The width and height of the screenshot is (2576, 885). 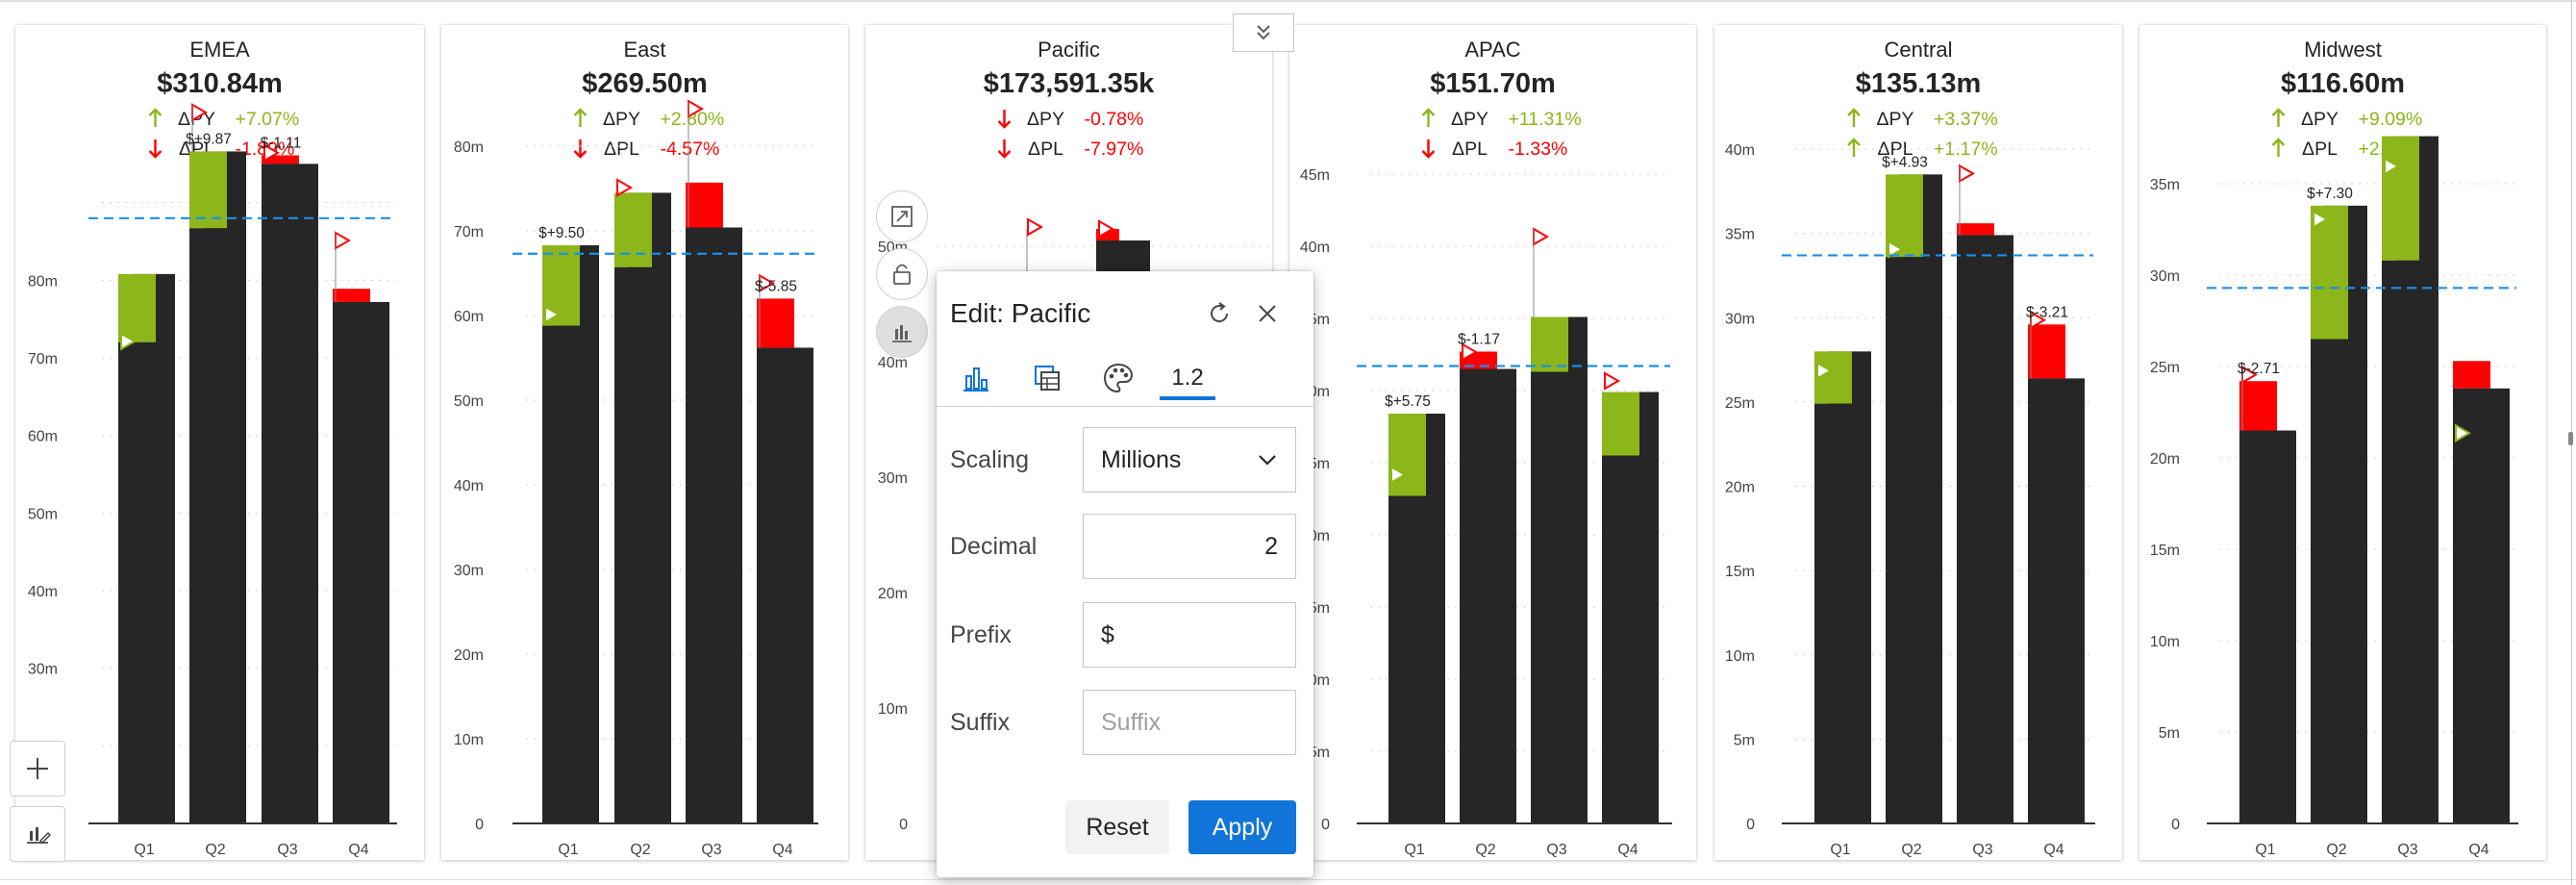 I want to click on tab-number-format: 1.2, so click(x=1187, y=378).